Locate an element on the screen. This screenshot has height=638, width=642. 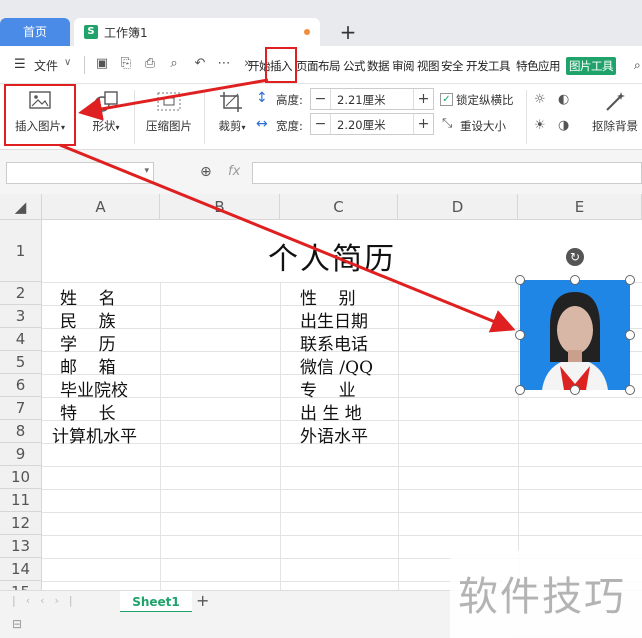
width-stepper: − 2.20厘米 + is located at coordinates (372, 124).